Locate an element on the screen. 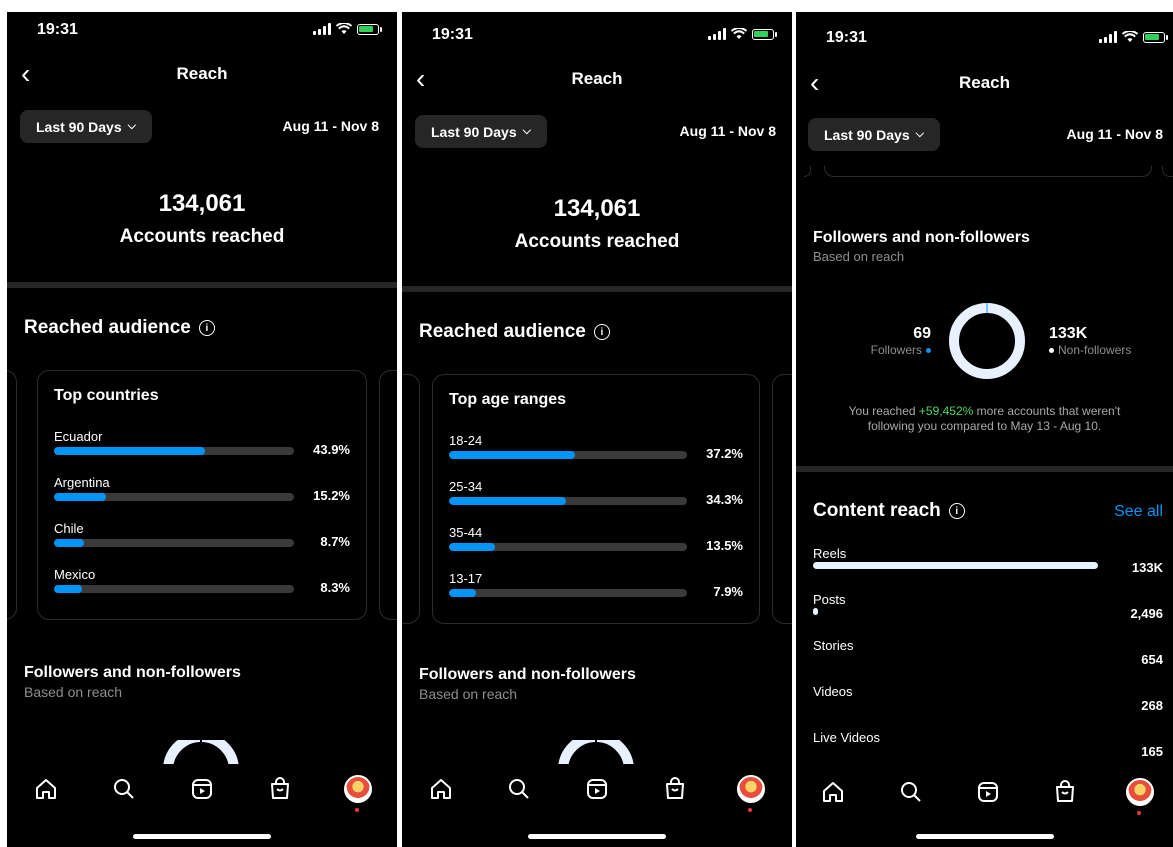 Image resolution: width=1173 pixels, height=847 pixels. signal-icon is located at coordinates (322, 29).